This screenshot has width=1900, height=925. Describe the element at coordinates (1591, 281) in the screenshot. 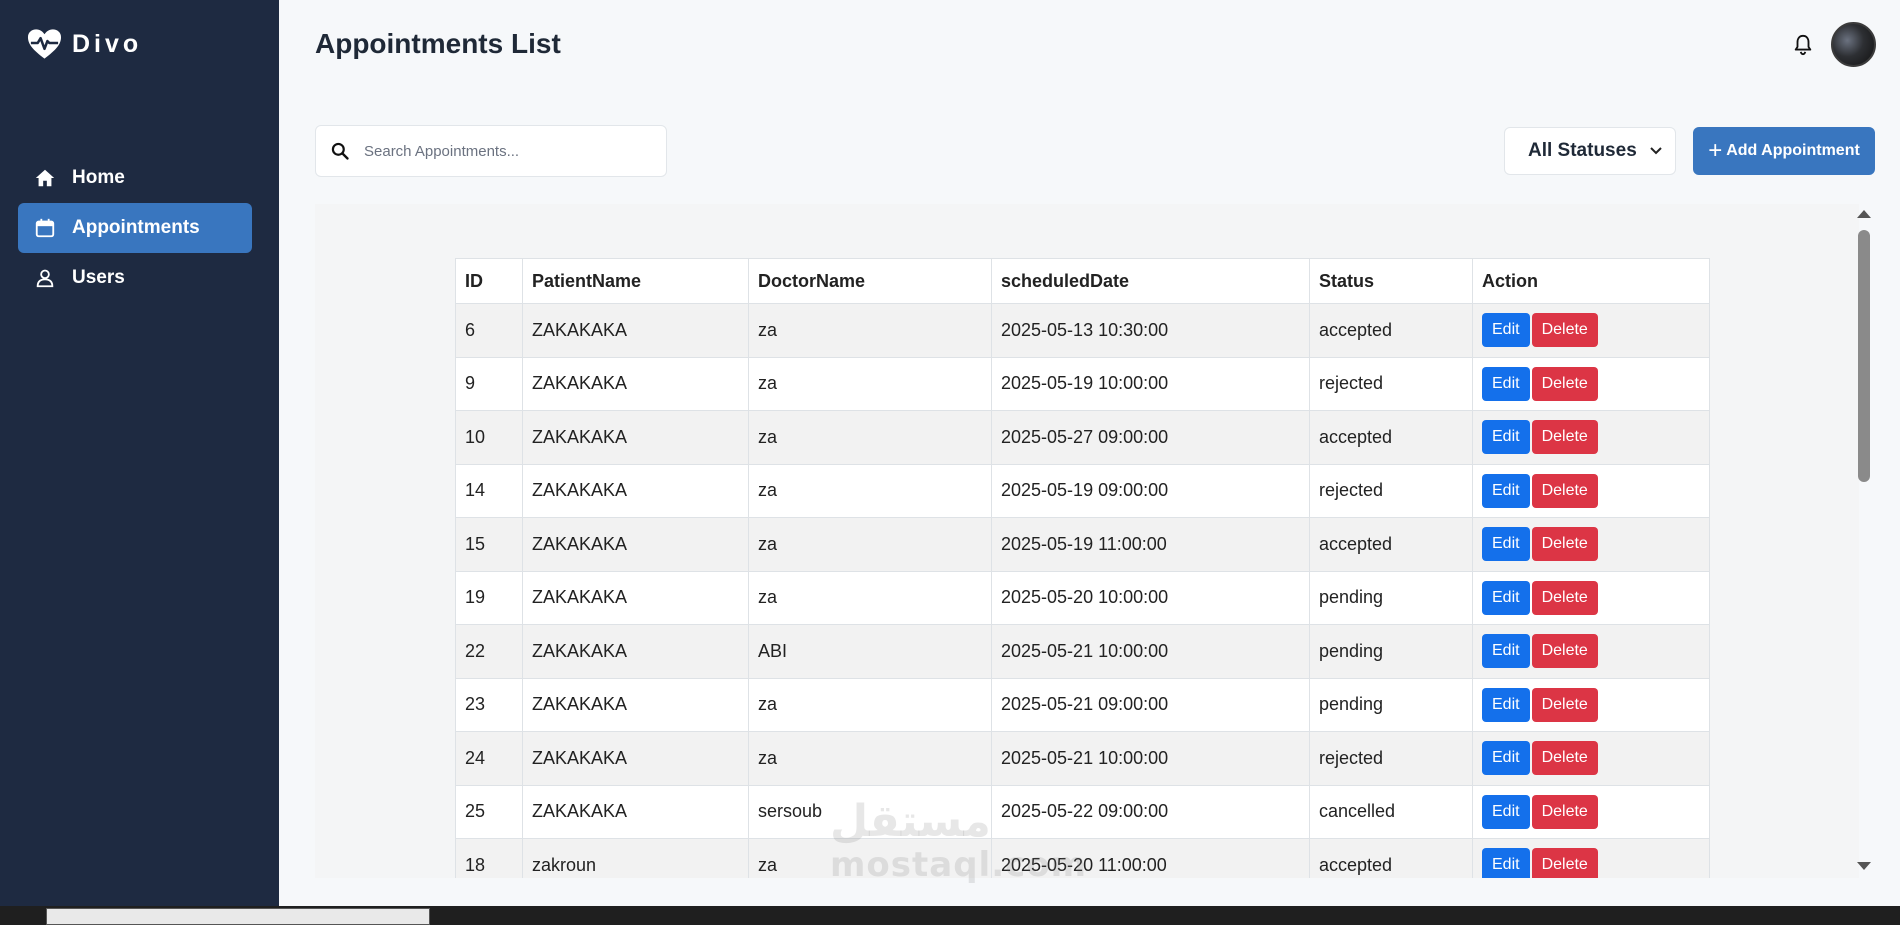

I see `column-header-action: Action` at that location.